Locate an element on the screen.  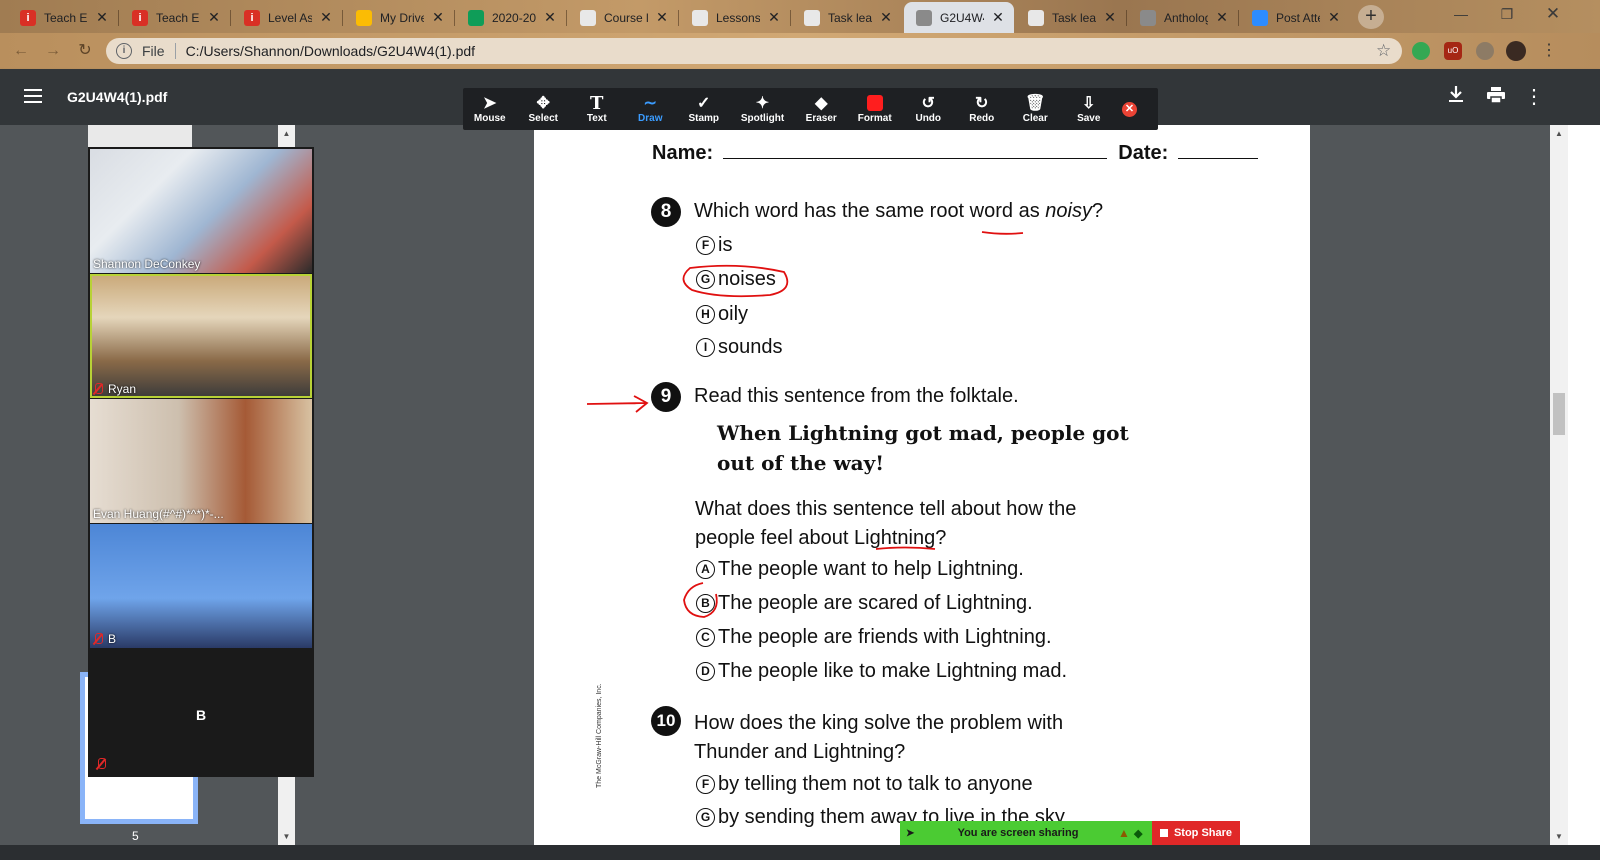
tool-select: ✥ Select is located at coordinates (544, 109).